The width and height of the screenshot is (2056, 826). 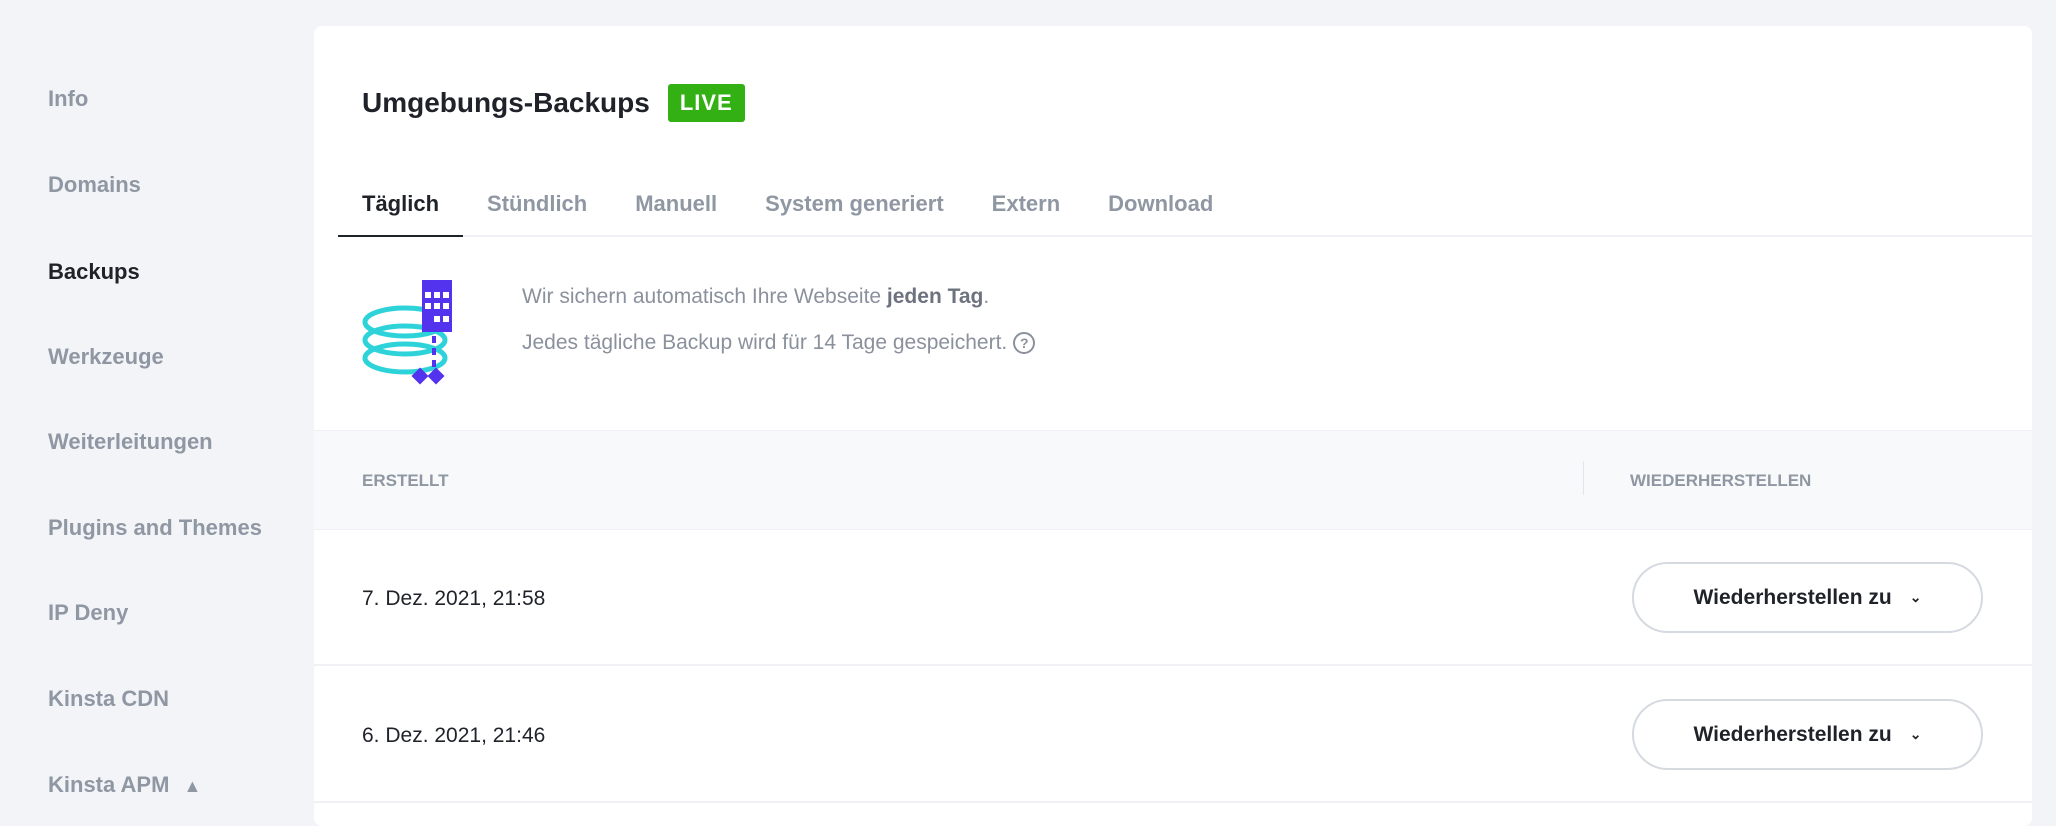 I want to click on tab-manuell: Manuell, so click(x=676, y=211).